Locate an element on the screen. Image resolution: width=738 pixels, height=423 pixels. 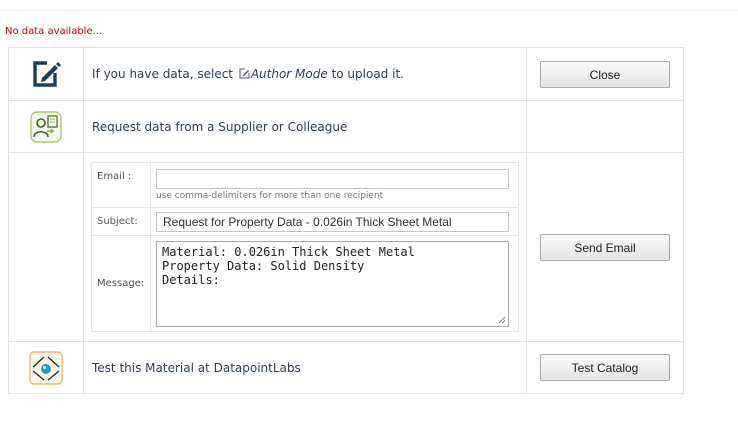
test-button-cell: Test Catalog is located at coordinates (605, 367).